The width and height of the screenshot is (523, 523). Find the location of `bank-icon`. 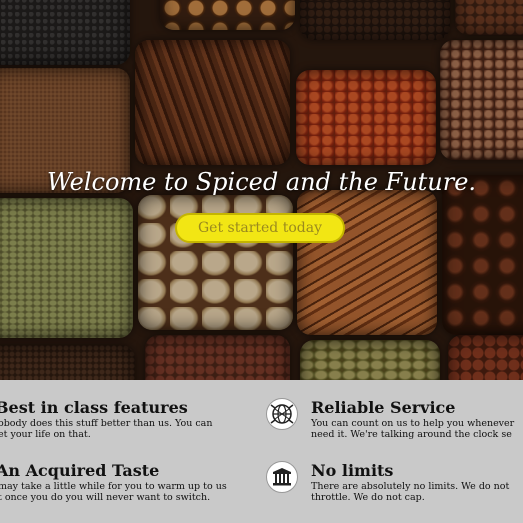

bank-icon is located at coordinates (282, 477).